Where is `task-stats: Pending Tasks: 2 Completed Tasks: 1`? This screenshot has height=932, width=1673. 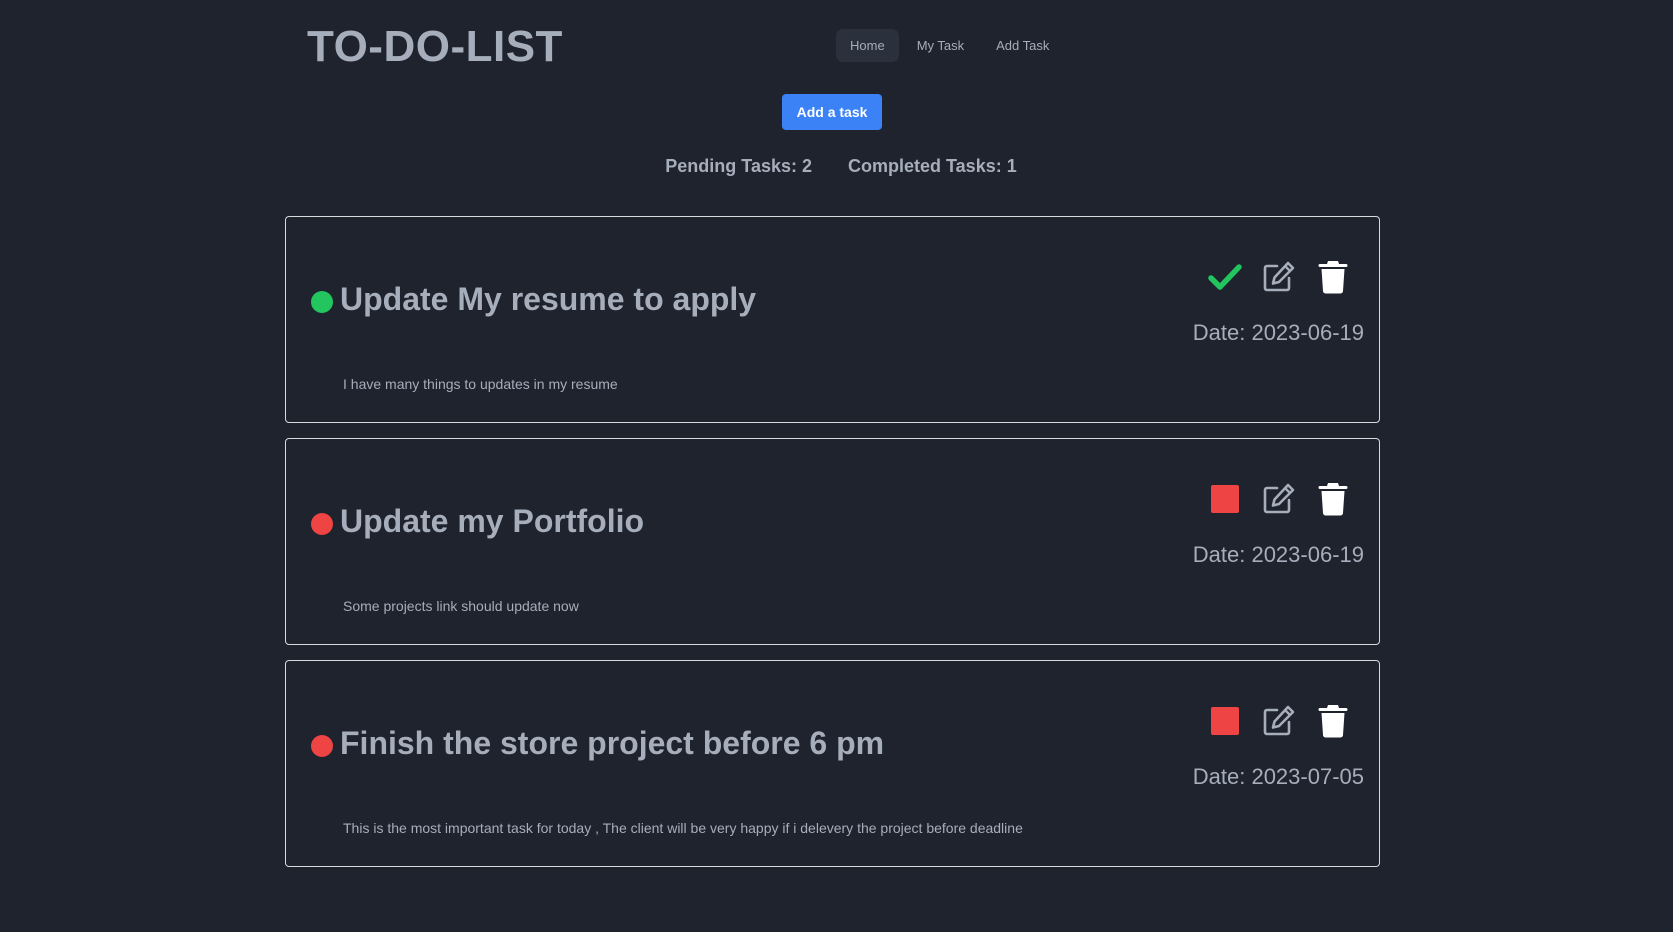
task-stats: Pending Tasks: 2 Completed Tasks: 1 is located at coordinates (836, 166).